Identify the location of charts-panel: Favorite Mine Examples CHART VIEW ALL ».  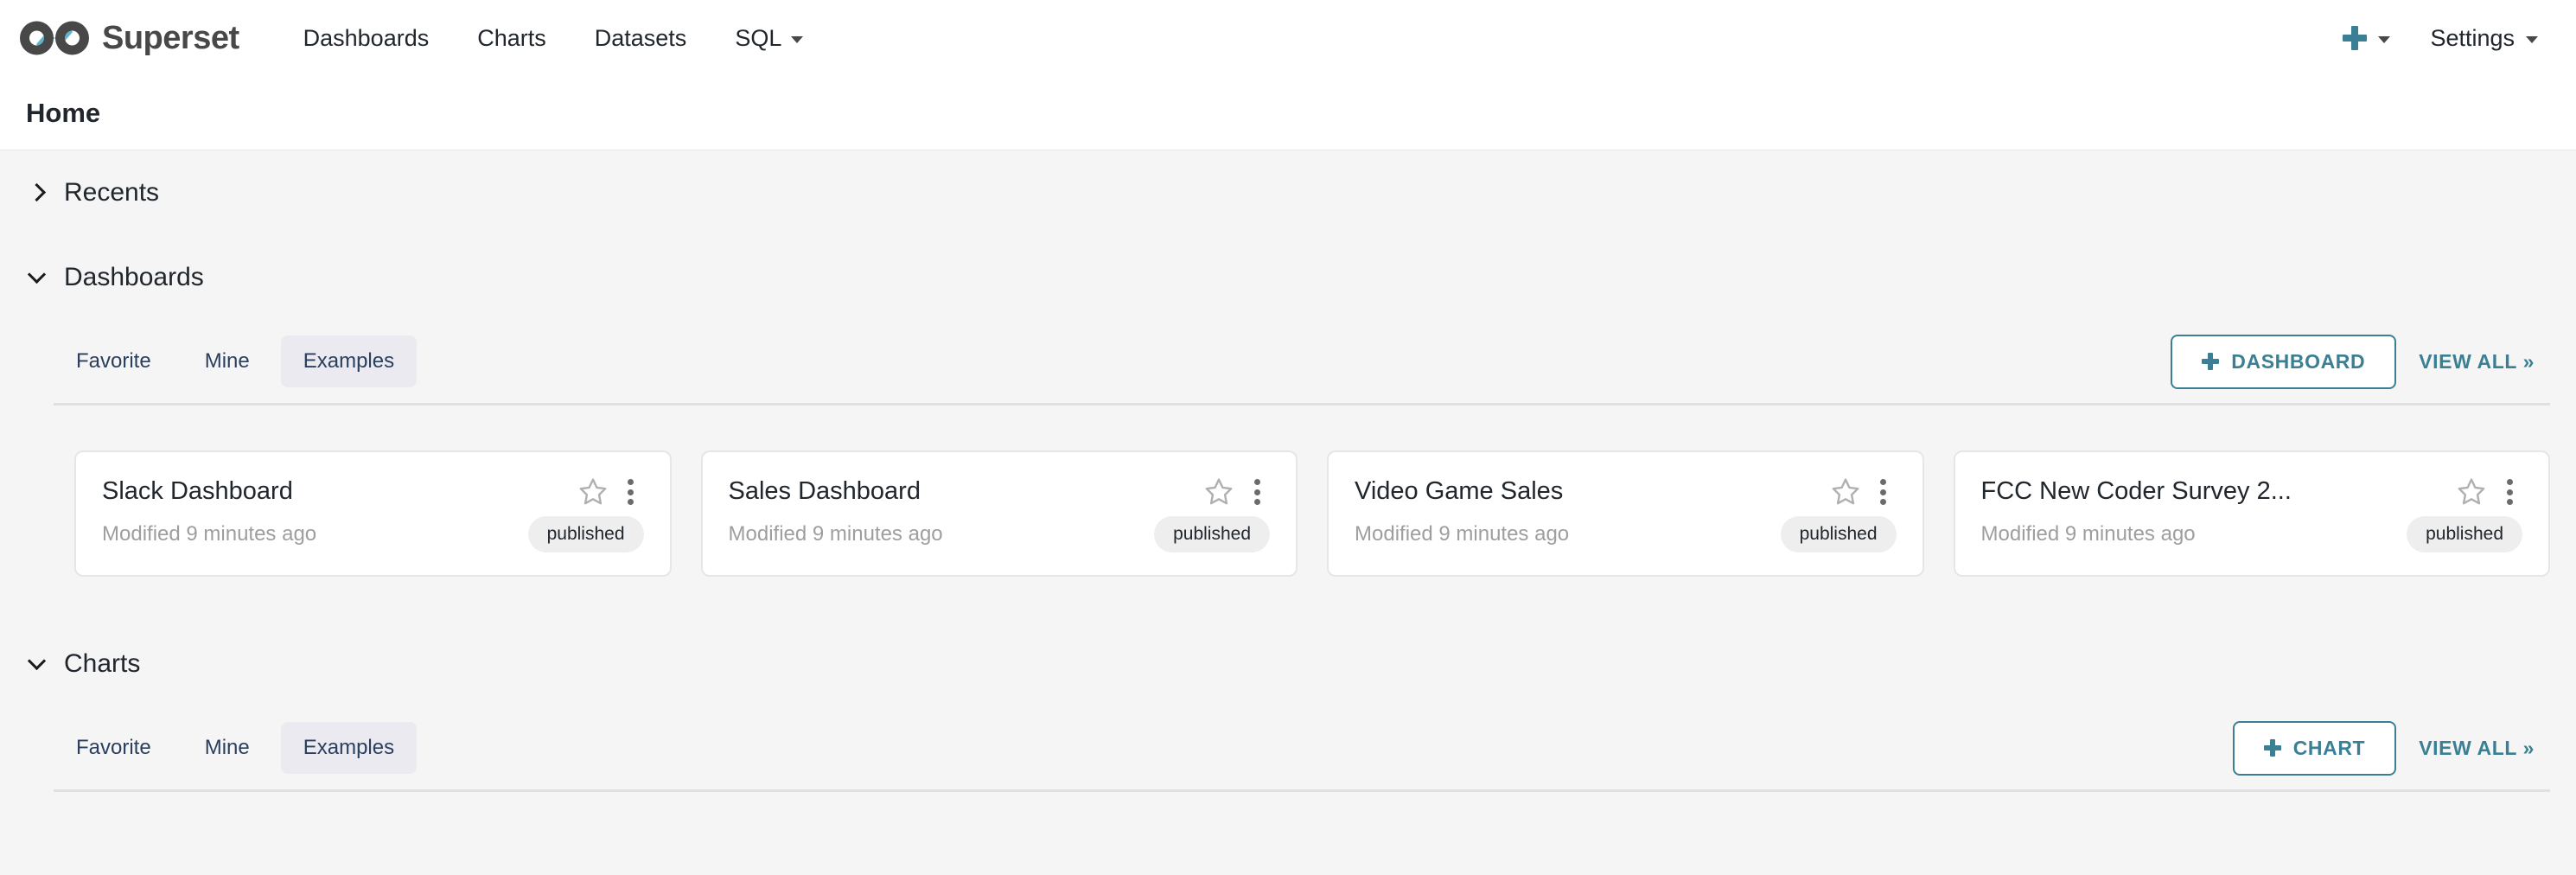
(1288, 747).